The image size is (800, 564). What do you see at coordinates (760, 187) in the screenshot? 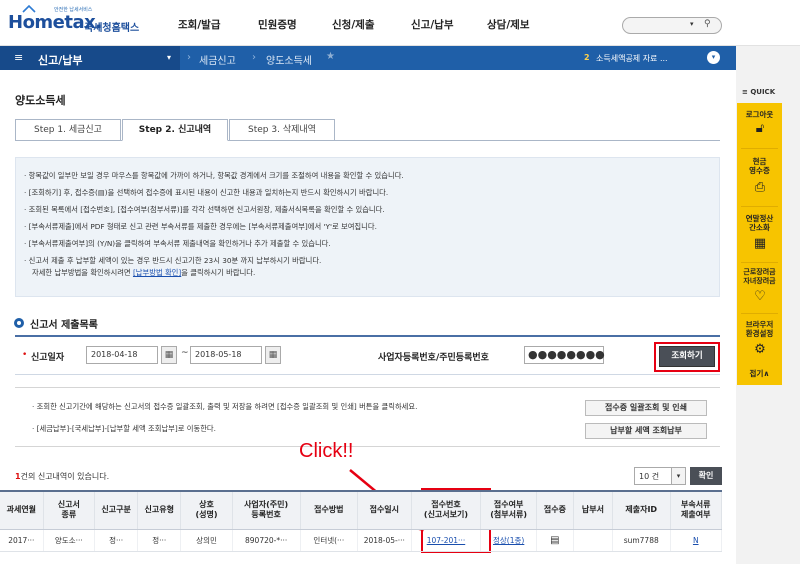
I see `receipt-icon: ⎙` at bounding box center [760, 187].